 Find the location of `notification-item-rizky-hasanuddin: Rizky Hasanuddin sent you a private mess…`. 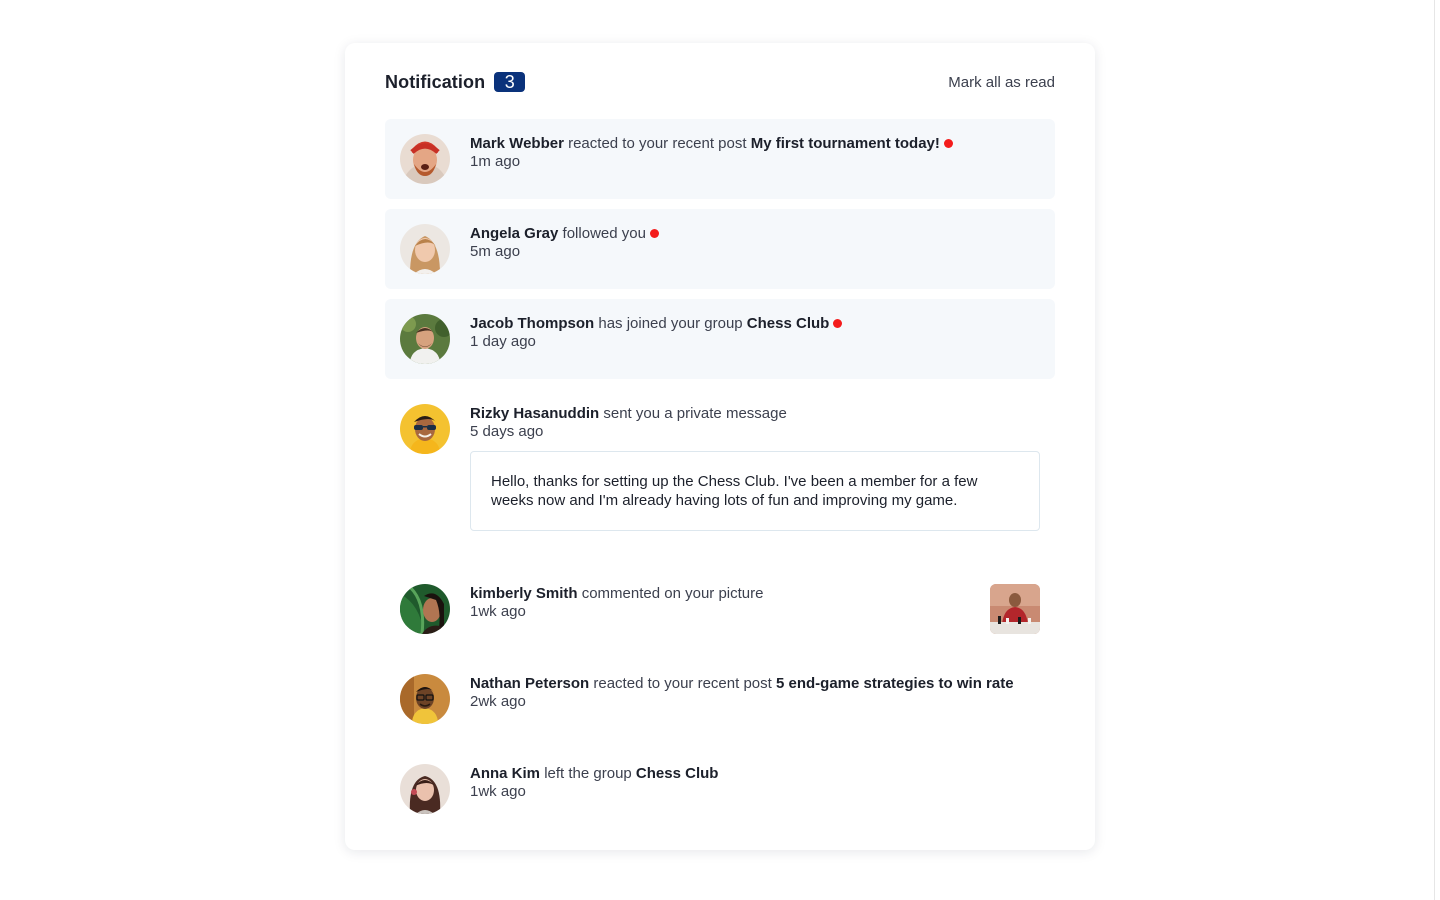

notification-item-rizky-hasanuddin: Rizky Hasanuddin sent you a private mess… is located at coordinates (720, 471).